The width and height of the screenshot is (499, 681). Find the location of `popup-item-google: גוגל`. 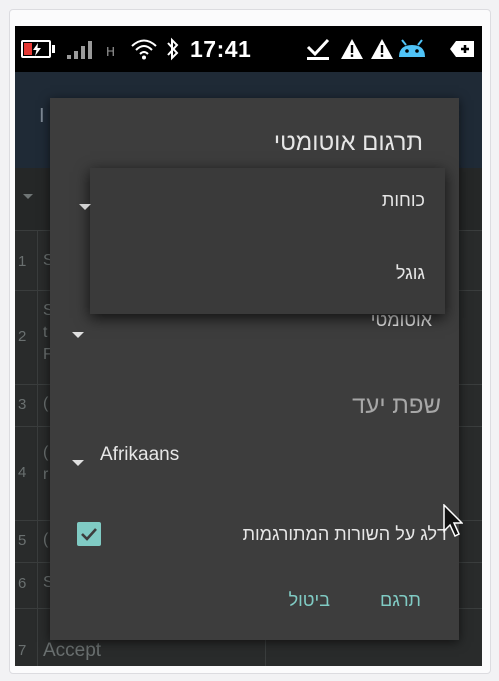

popup-item-google: גוגל is located at coordinates (410, 273).